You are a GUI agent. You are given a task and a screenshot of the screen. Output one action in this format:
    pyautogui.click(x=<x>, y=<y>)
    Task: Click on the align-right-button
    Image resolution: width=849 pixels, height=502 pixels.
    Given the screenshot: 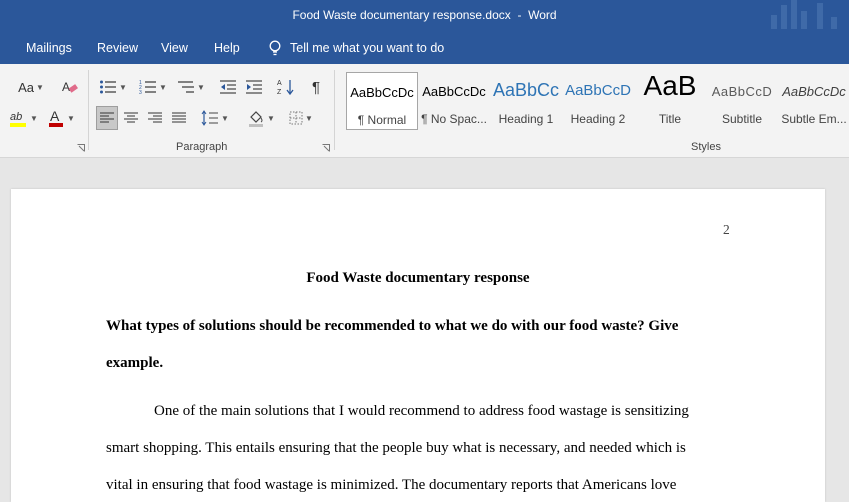 What is the action you would take?
    pyautogui.click(x=155, y=118)
    